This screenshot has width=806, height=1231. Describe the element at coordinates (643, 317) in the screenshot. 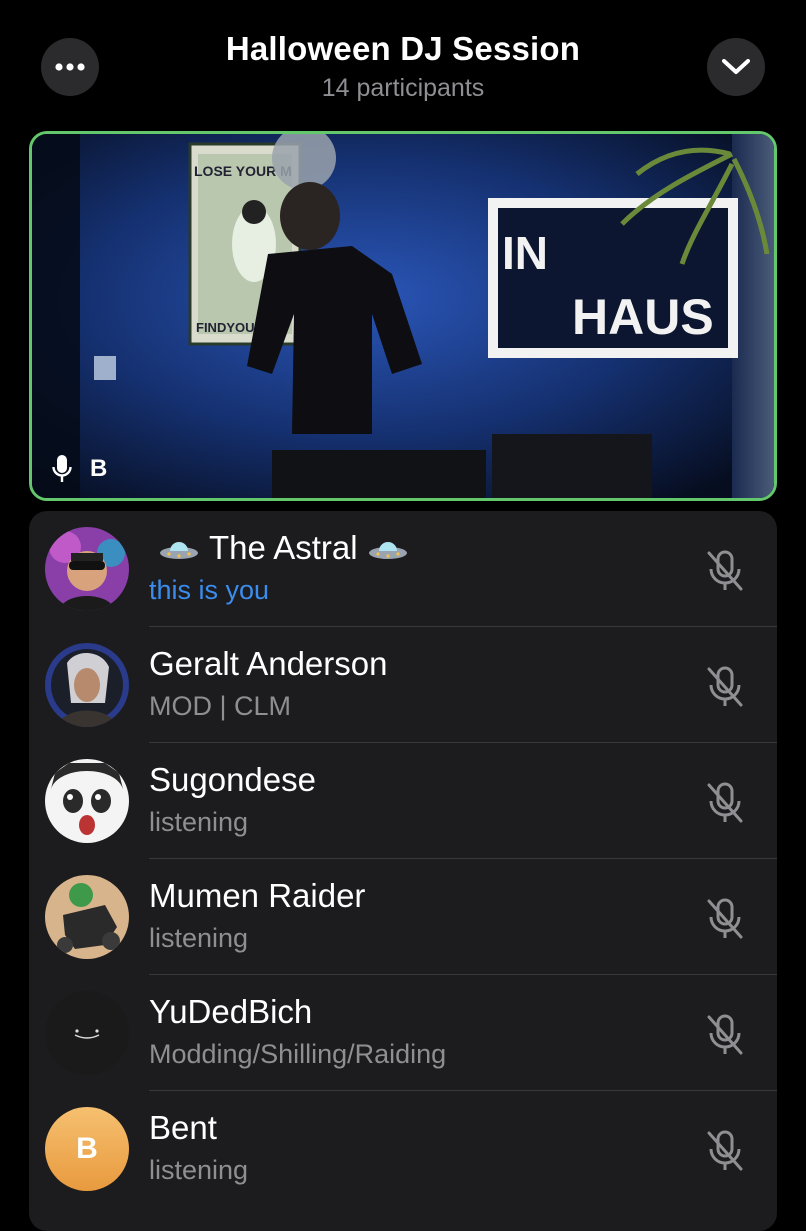

I see `svg-text: HAUS` at that location.